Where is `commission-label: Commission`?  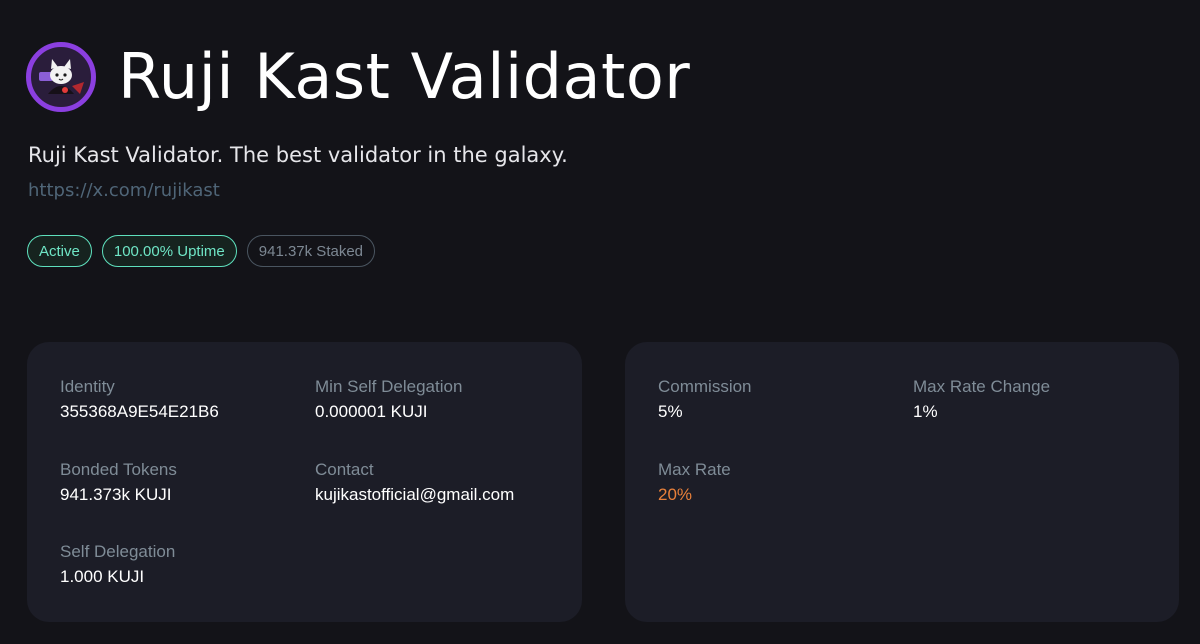
commission-label: Commission is located at coordinates (705, 386).